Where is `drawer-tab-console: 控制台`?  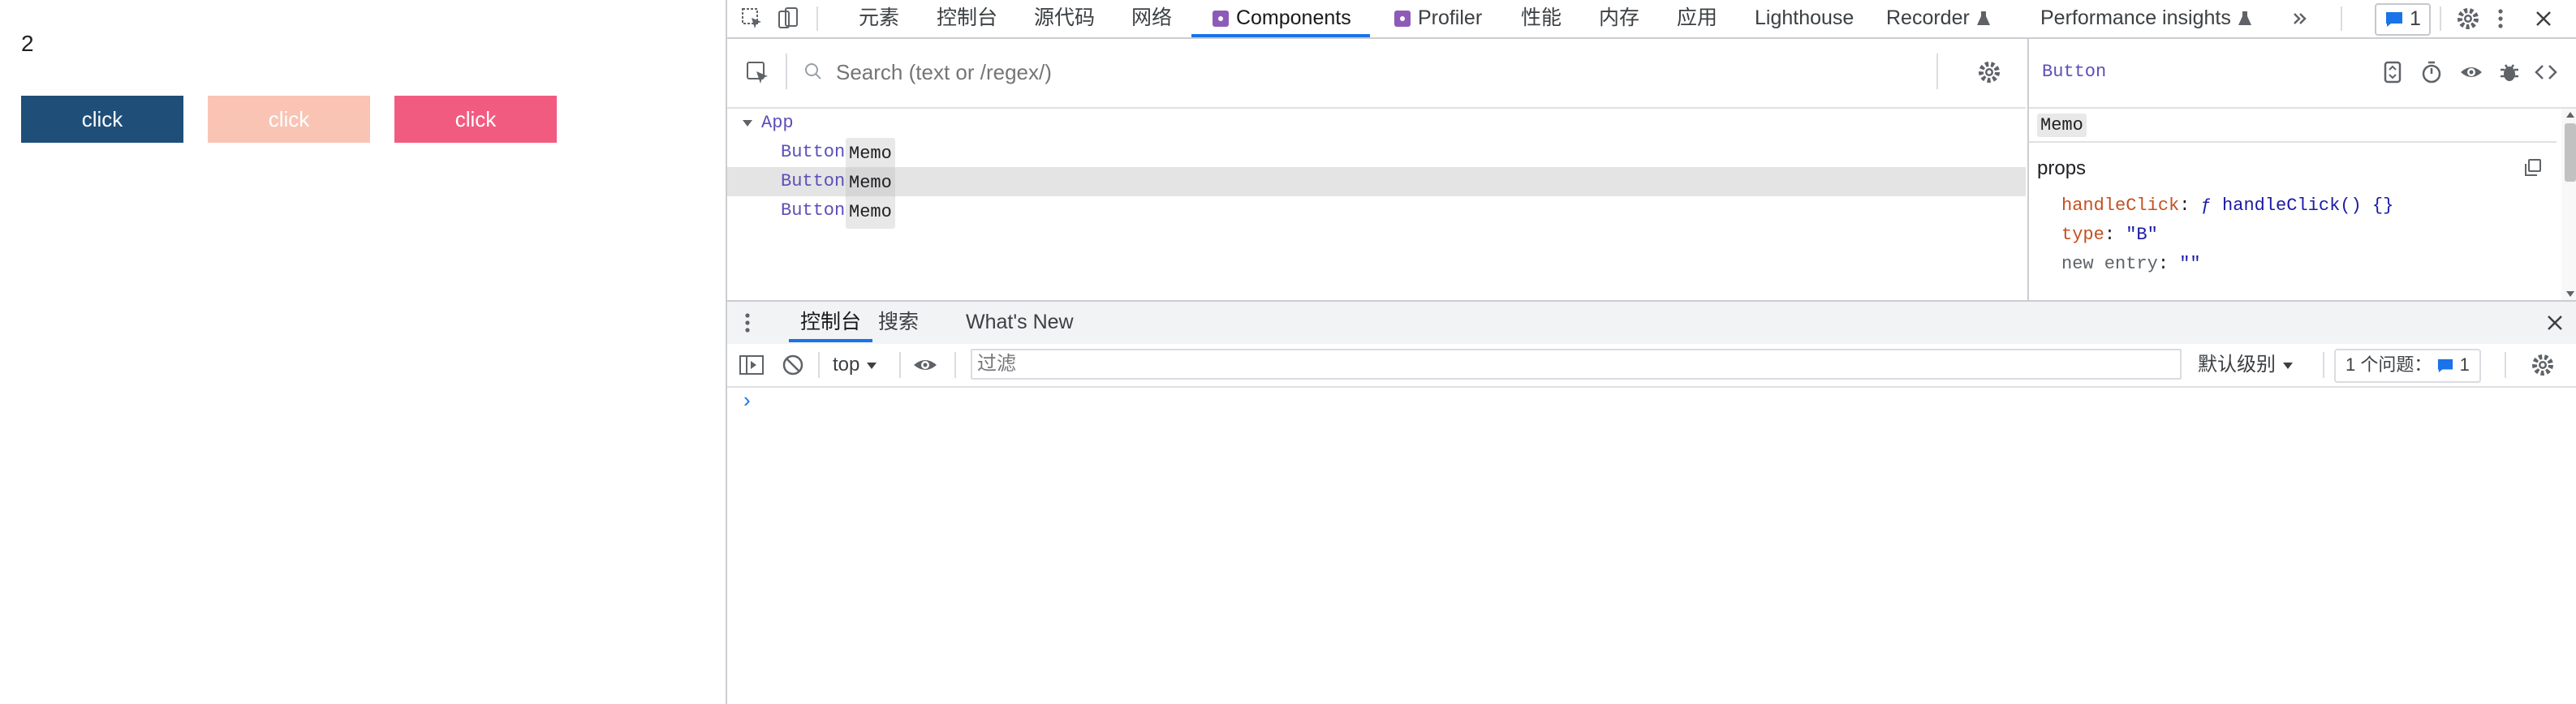 drawer-tab-console: 控制台 is located at coordinates (831, 322).